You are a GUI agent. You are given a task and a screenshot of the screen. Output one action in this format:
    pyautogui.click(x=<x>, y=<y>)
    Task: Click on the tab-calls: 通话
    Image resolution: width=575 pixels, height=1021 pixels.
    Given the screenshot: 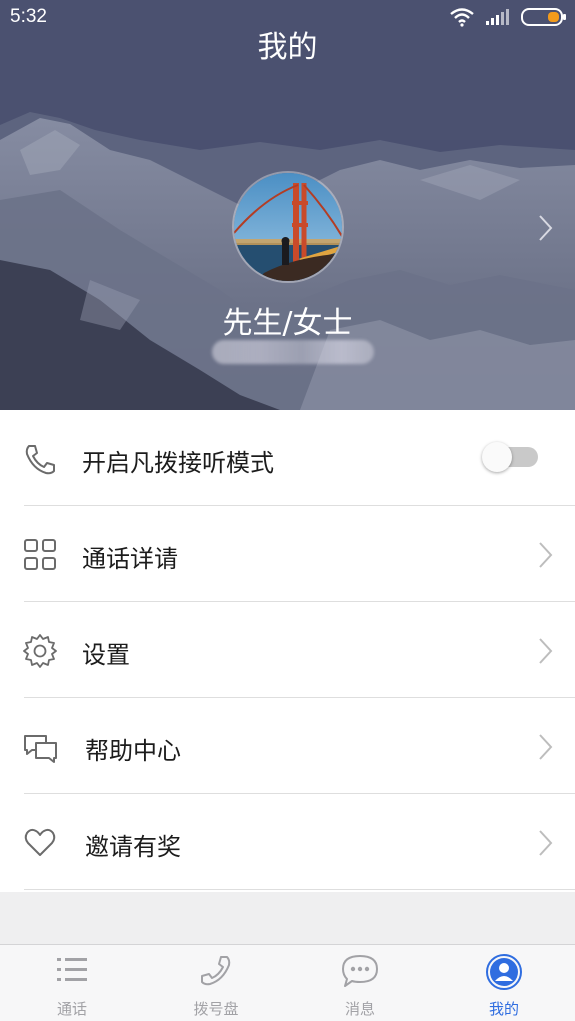 What is the action you would take?
    pyautogui.click(x=72, y=983)
    